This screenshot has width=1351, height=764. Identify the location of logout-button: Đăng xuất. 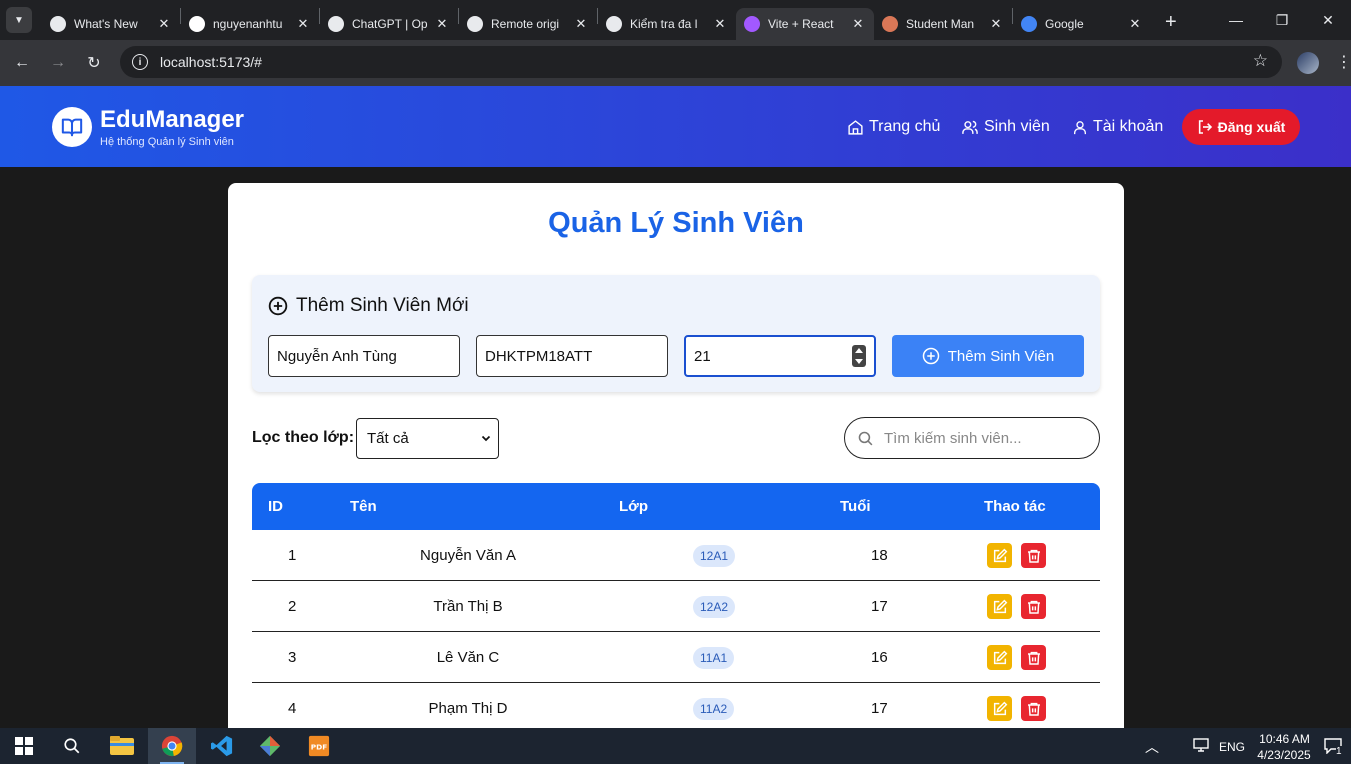
(1241, 127).